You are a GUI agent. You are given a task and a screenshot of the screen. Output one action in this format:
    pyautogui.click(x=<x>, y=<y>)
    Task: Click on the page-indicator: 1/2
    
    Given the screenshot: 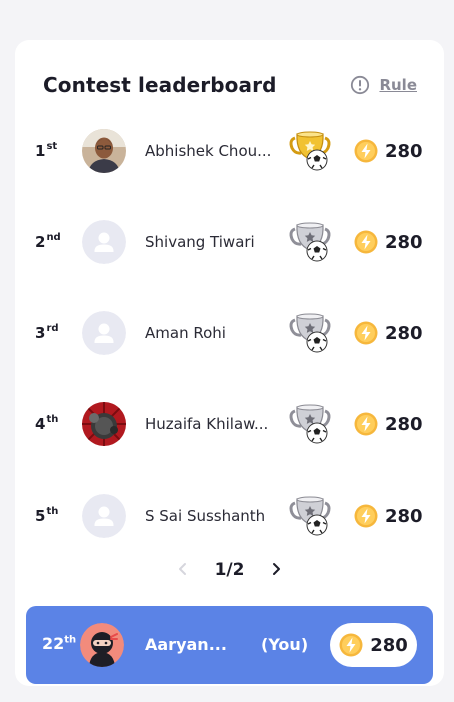 What is the action you would take?
    pyautogui.click(x=229, y=570)
    